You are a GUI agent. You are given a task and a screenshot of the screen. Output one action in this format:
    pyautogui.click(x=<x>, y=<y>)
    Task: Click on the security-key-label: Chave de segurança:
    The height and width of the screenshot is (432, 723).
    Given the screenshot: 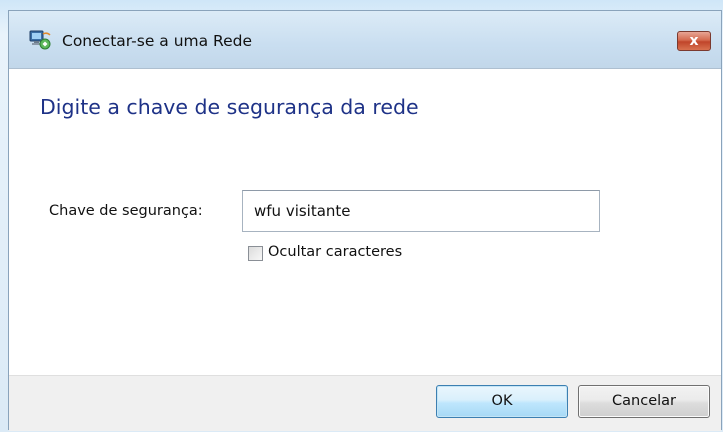 What is the action you would take?
    pyautogui.click(x=126, y=211)
    